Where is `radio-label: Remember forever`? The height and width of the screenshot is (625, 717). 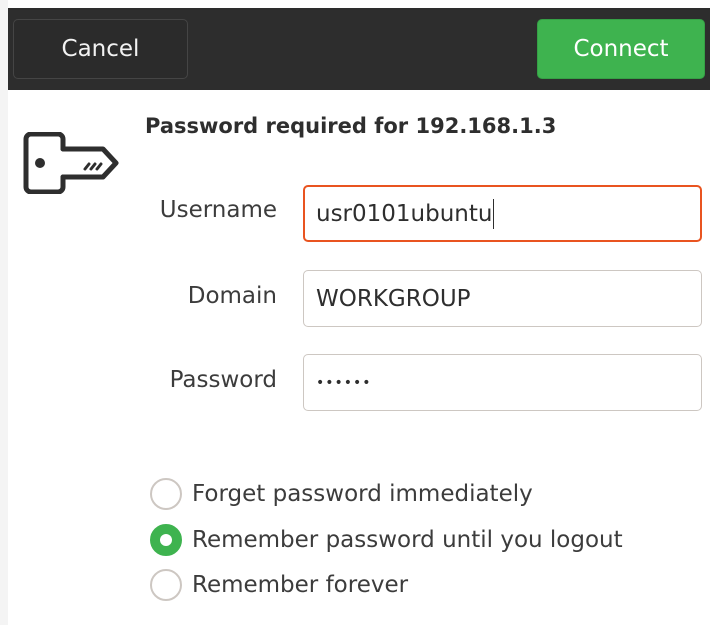 radio-label: Remember forever is located at coordinates (300, 585).